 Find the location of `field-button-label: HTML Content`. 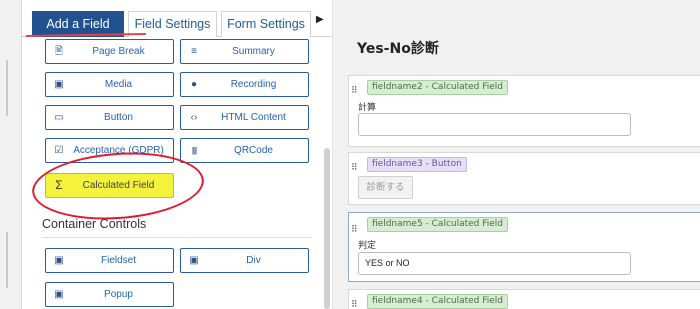

field-button-label: HTML Content is located at coordinates (253, 117).